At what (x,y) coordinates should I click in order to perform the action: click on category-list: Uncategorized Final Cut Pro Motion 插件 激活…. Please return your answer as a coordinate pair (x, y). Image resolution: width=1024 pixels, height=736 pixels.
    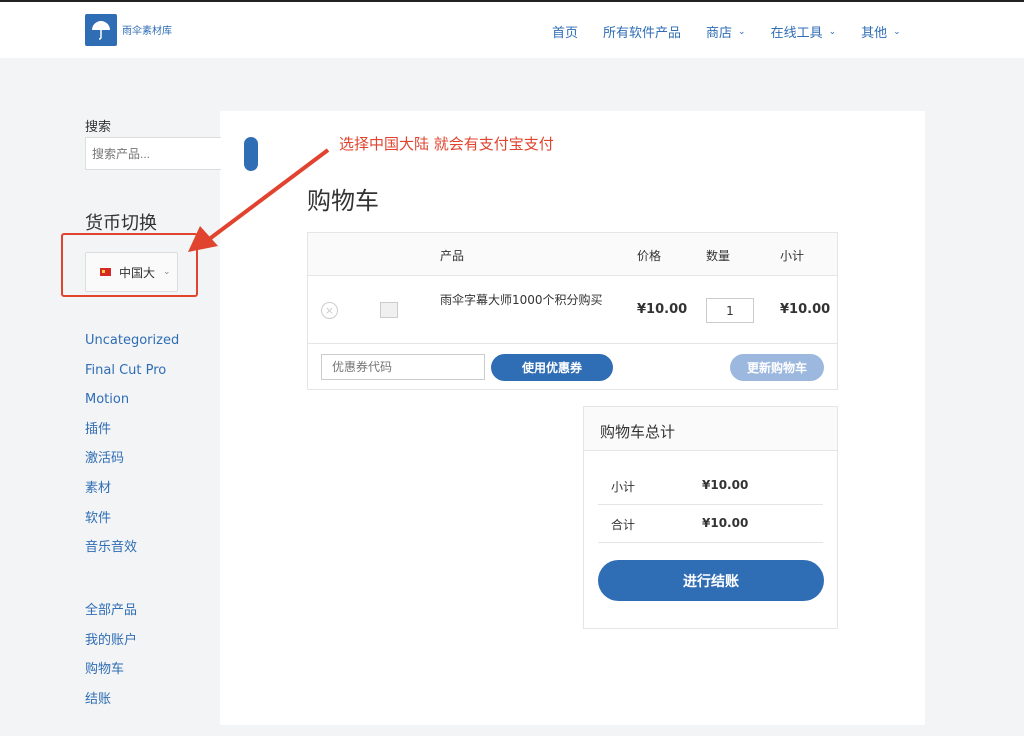
    Looking at the image, I should click on (132, 449).